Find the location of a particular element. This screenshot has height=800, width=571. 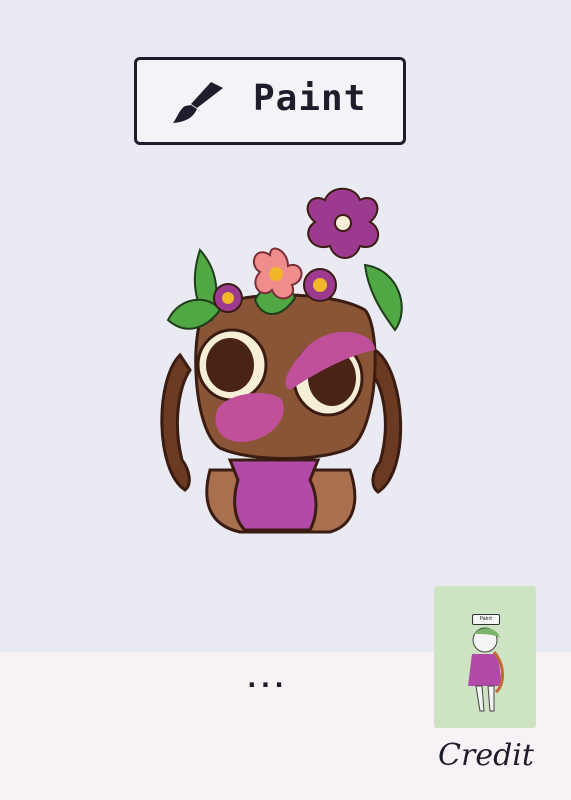

paint-button-label: Paint is located at coordinates (310, 98).